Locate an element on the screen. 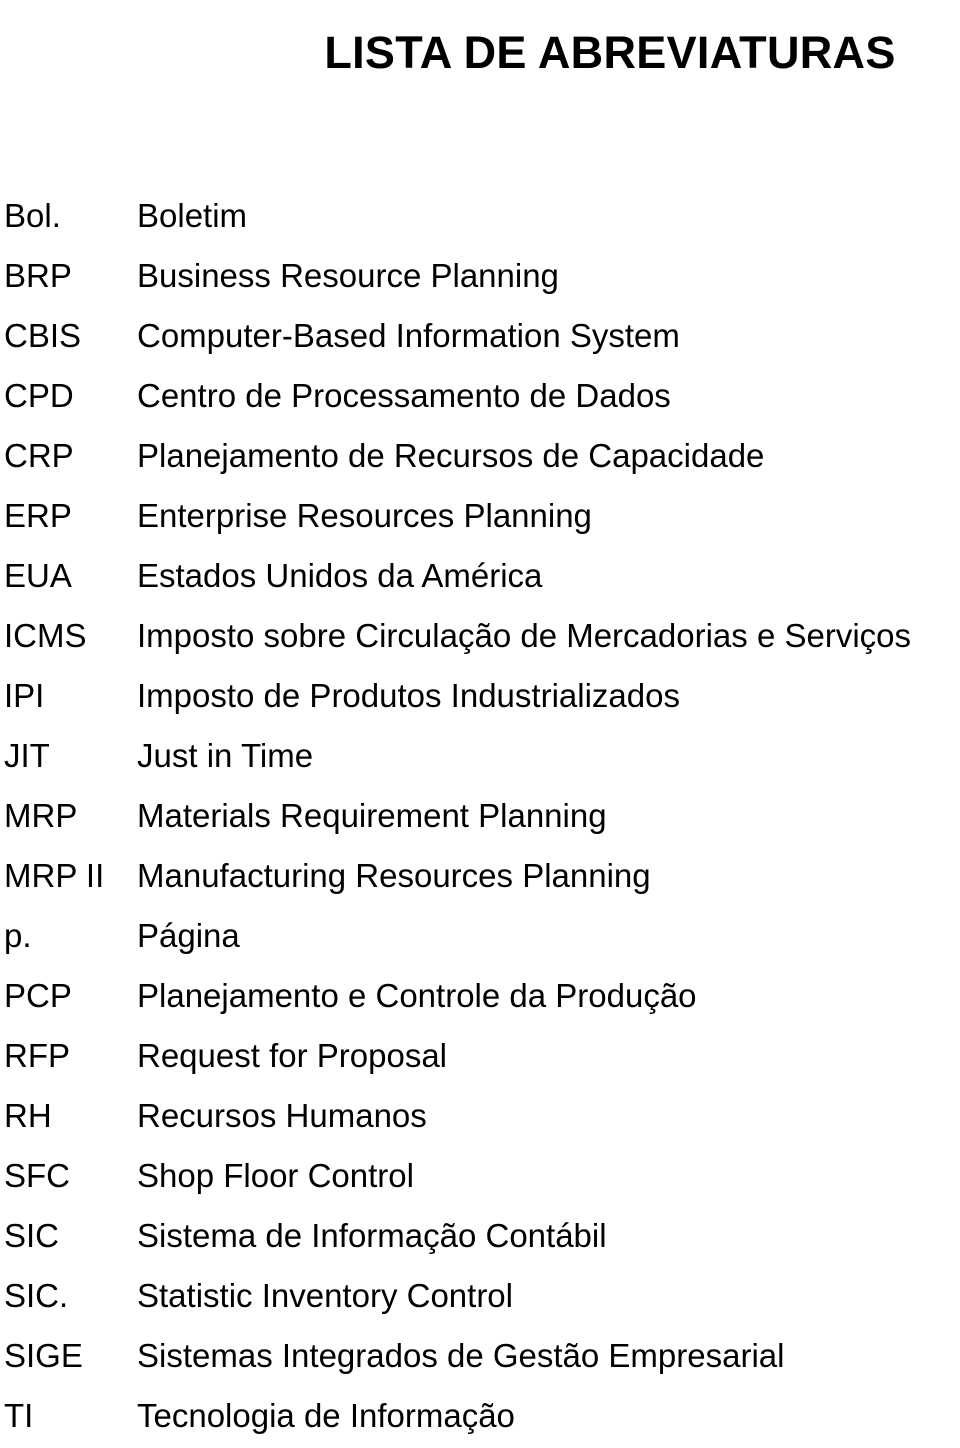 This screenshot has width=960, height=1448. abbreviation-term: RH is located at coordinates (28, 1115).